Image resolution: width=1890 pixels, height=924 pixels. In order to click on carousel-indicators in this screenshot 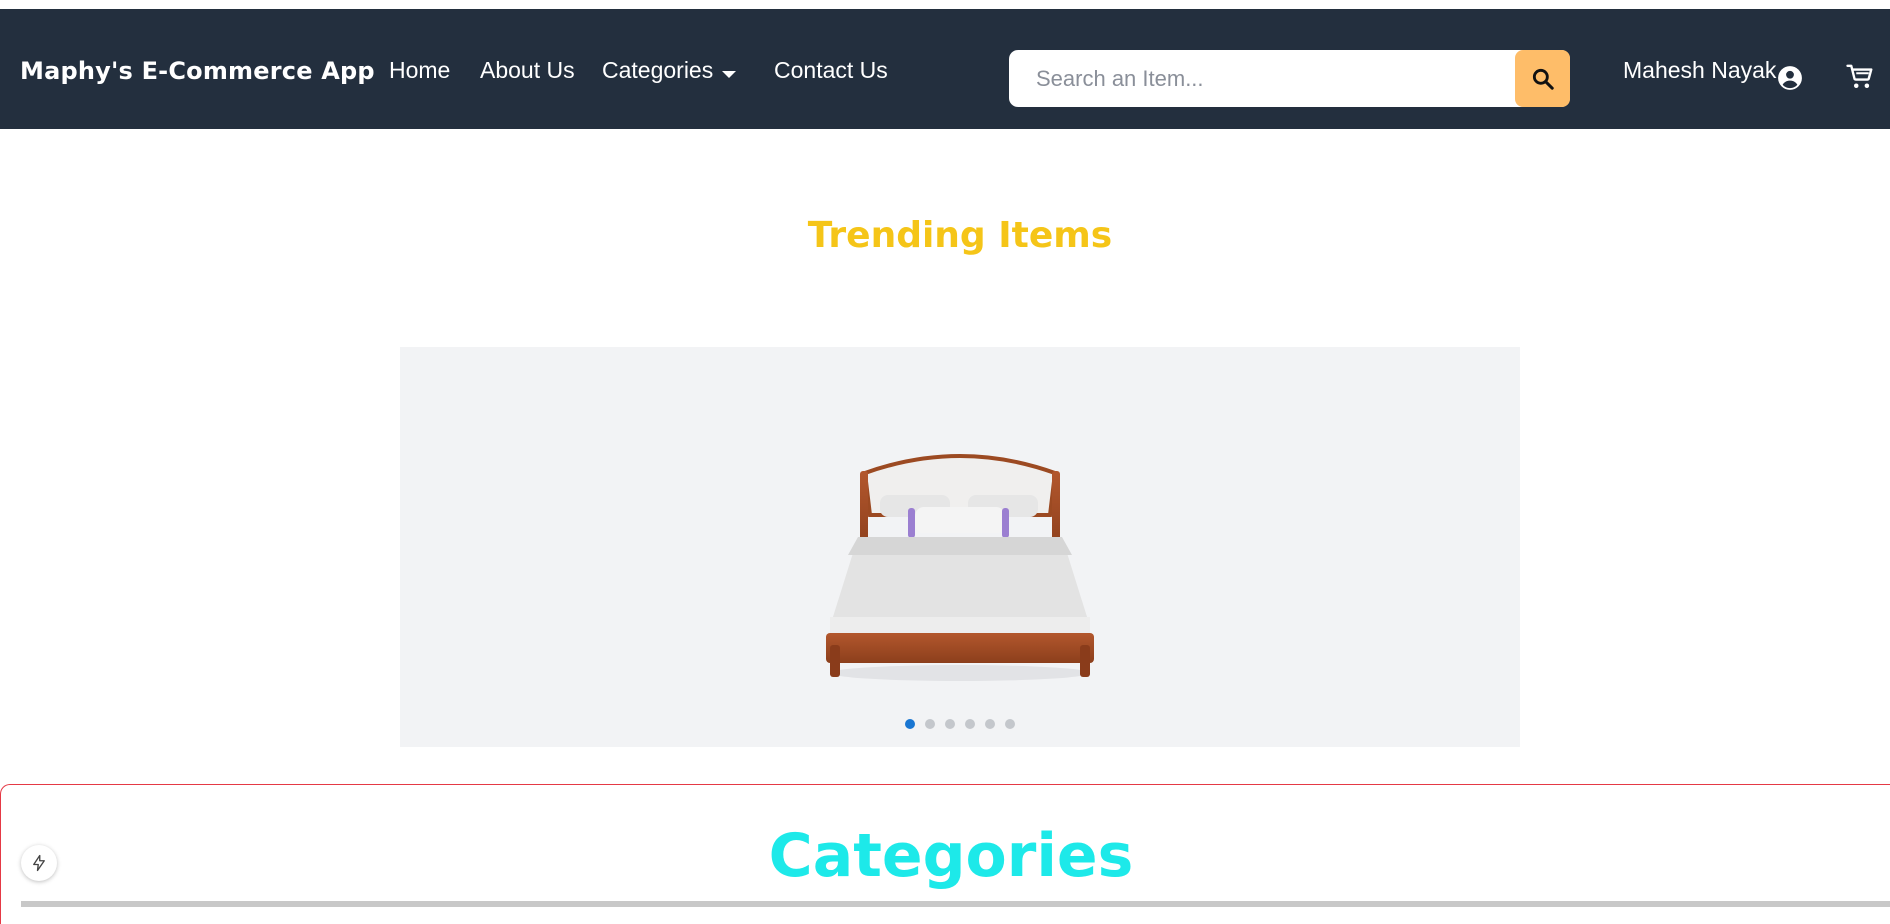, I will do `click(960, 725)`.